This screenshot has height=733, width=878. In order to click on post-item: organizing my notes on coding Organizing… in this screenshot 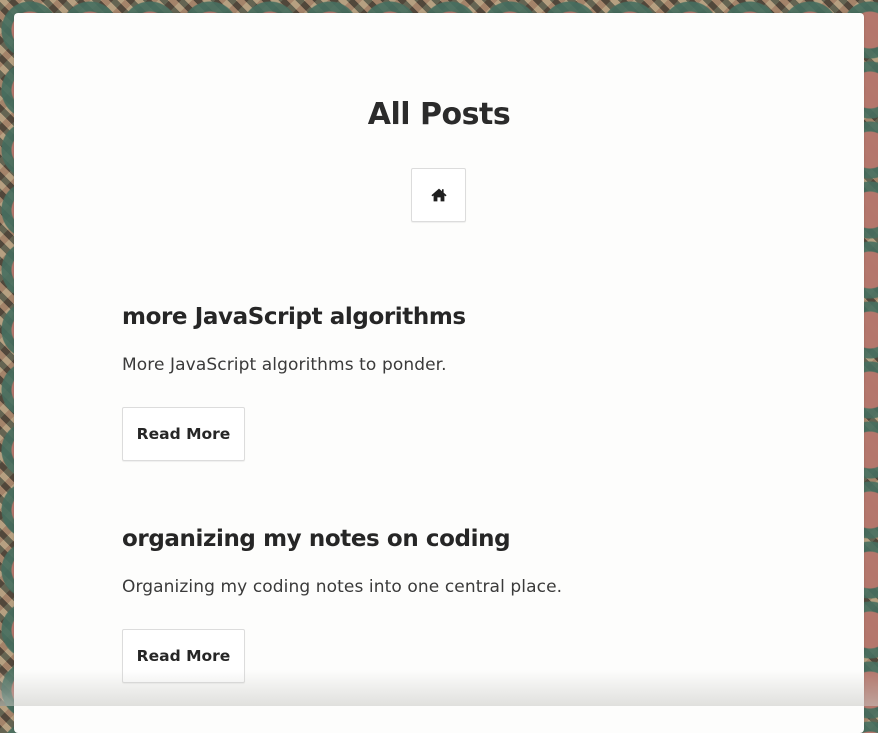, I will do `click(342, 604)`.